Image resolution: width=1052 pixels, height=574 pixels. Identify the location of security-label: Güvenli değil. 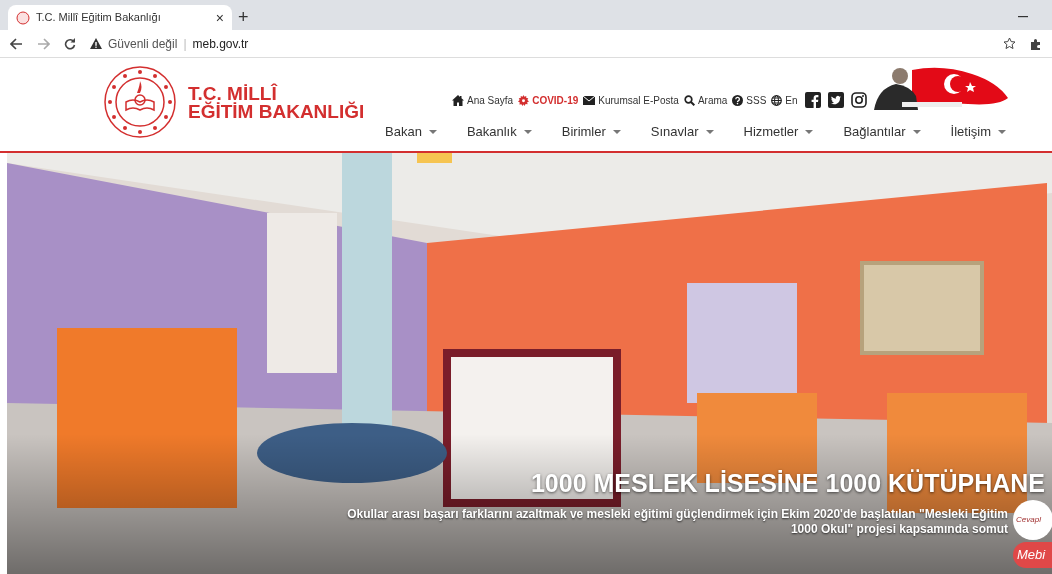
(143, 44).